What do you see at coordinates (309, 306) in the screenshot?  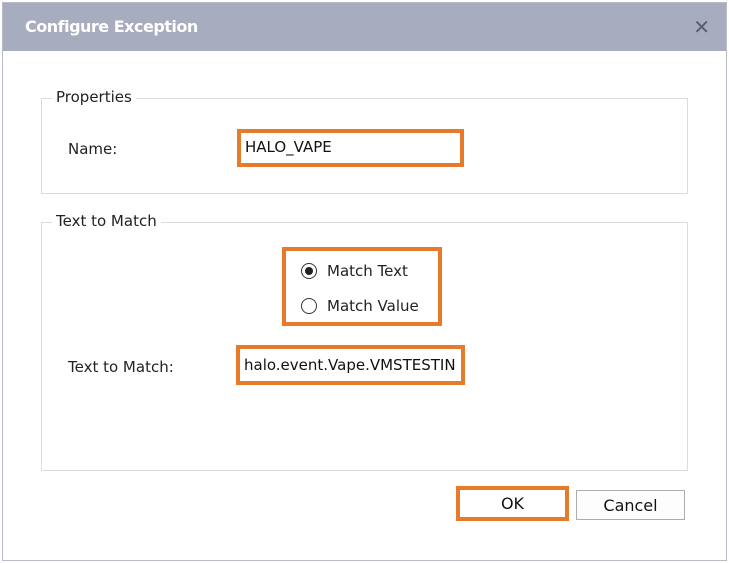 I see `radio-unselected-icon` at bounding box center [309, 306].